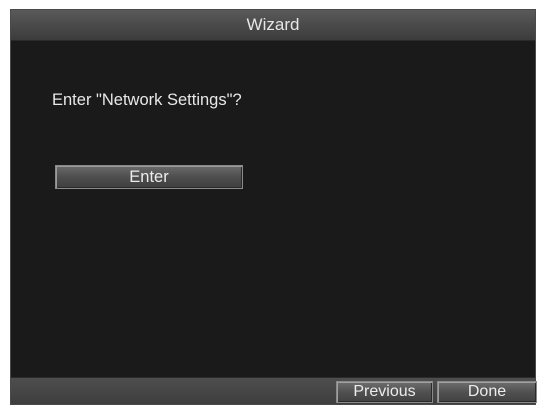 Image resolution: width=545 pixels, height=407 pixels. What do you see at coordinates (274, 390) in the screenshot?
I see `button-bar: Previous Done` at bounding box center [274, 390].